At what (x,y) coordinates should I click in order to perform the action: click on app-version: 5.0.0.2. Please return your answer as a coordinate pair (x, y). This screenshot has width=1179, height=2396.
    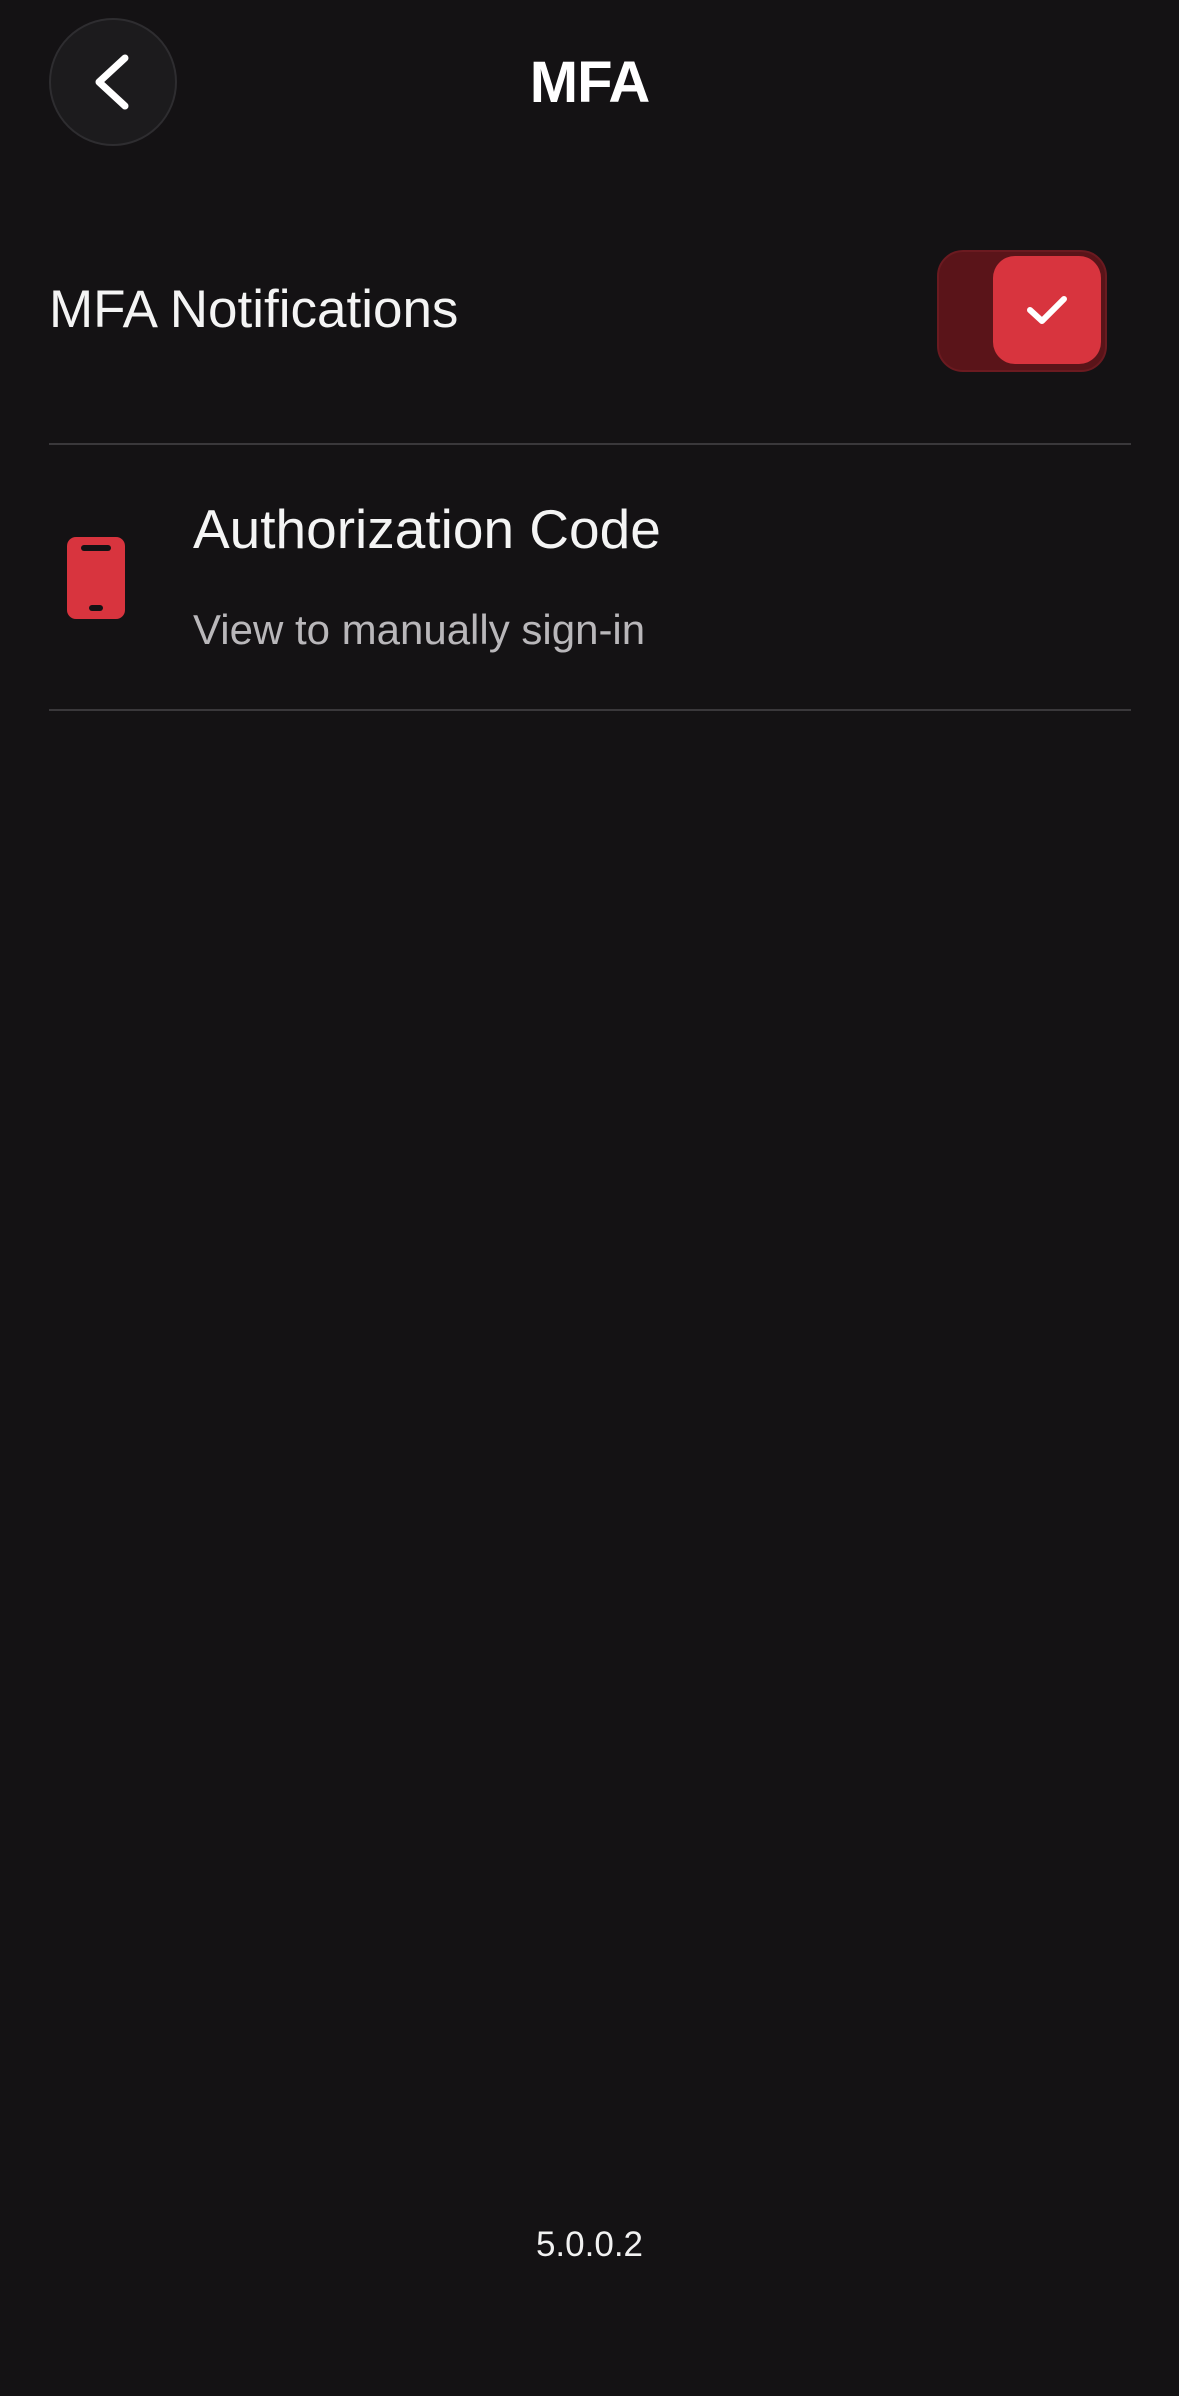
    Looking at the image, I should click on (589, 2244).